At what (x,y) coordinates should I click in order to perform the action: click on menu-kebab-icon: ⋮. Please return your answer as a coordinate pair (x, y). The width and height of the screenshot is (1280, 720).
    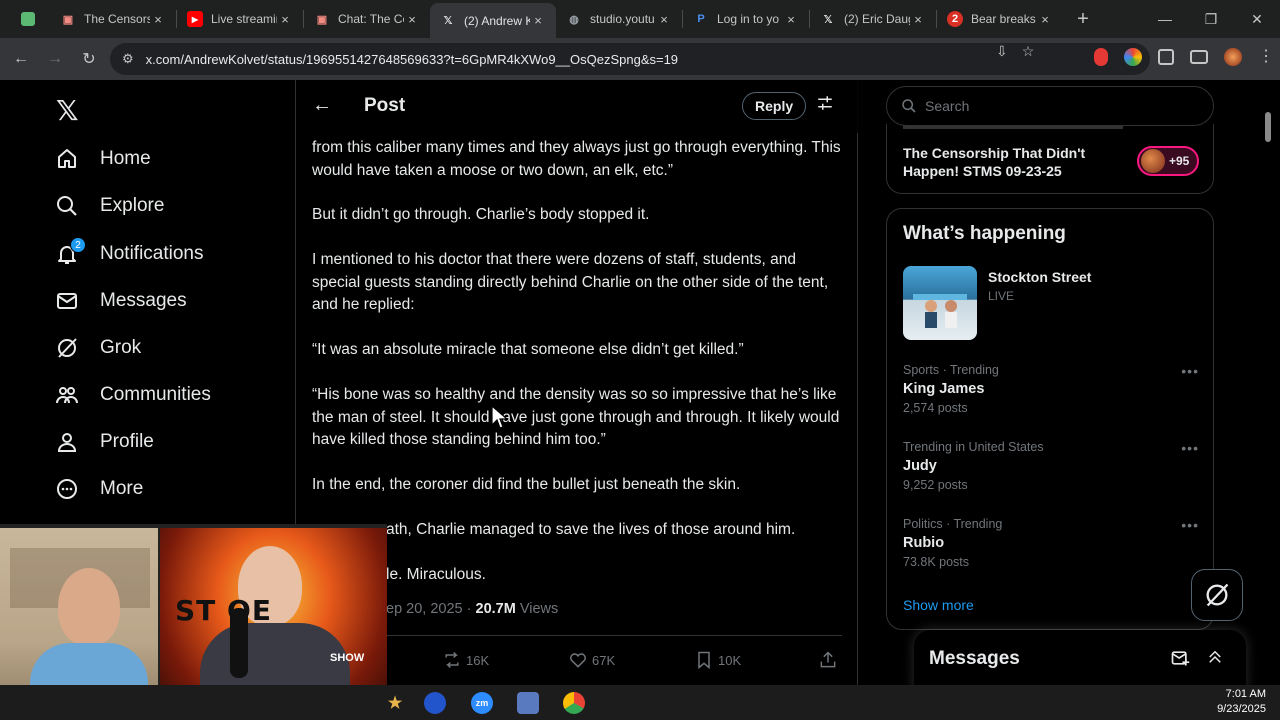
    Looking at the image, I should click on (1266, 57).